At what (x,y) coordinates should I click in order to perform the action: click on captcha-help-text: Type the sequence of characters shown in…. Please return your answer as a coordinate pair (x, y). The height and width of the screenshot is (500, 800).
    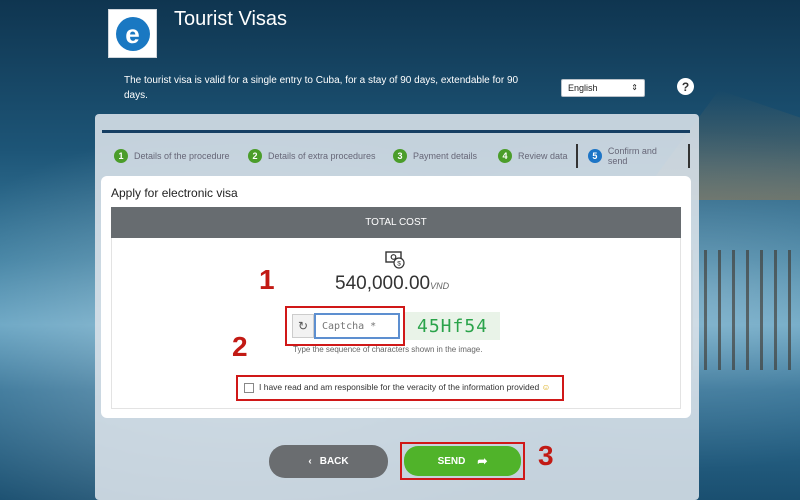
    Looking at the image, I should click on (388, 349).